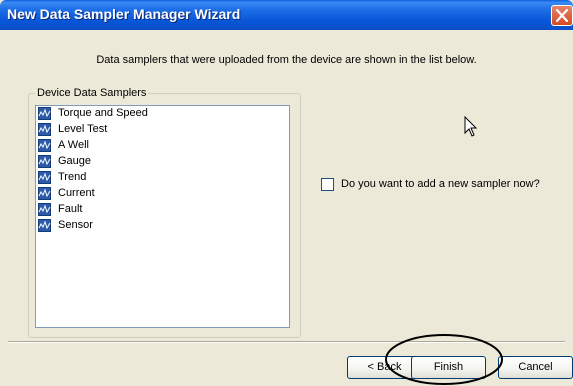 This screenshot has height=386, width=573. I want to click on list-item-label: Trend, so click(72, 177).